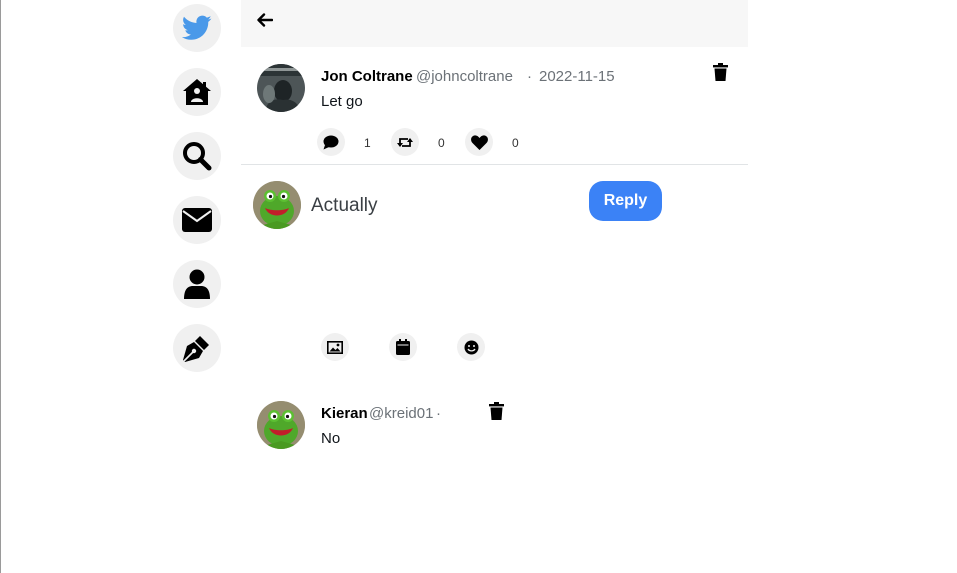 Image resolution: width=957 pixels, height=573 pixels. Describe the element at coordinates (515, 143) in the screenshot. I see `like-count: 0` at that location.